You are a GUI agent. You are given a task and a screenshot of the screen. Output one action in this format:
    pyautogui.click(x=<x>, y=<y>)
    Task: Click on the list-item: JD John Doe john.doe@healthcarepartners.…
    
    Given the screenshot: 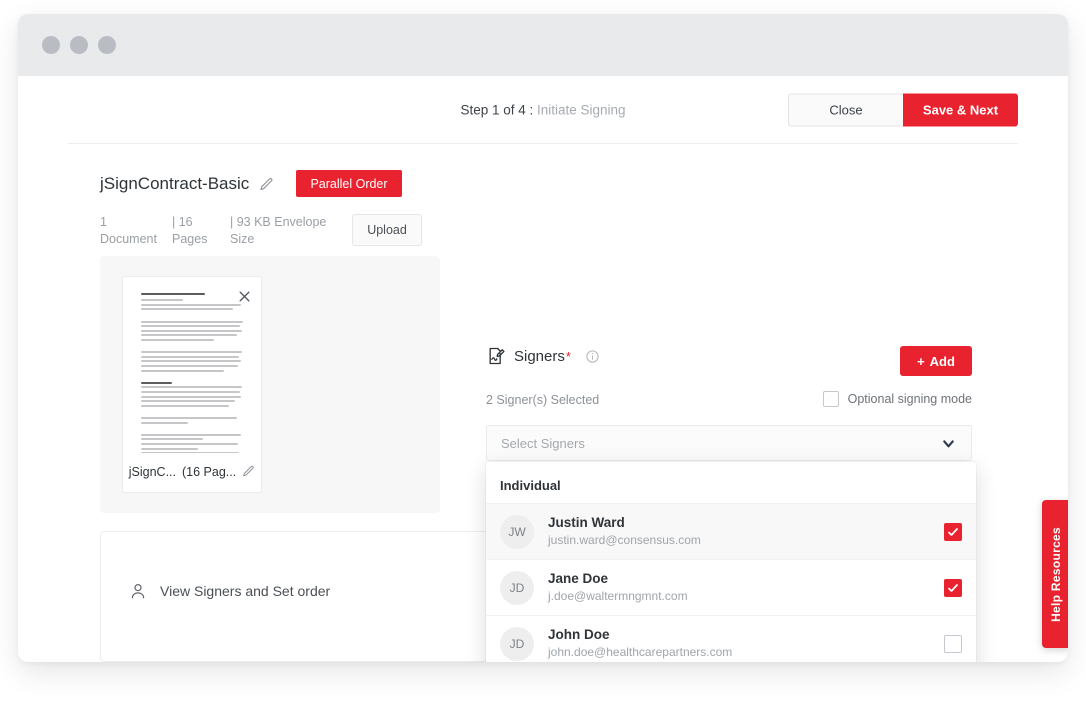 What is the action you would take?
    pyautogui.click(x=731, y=639)
    